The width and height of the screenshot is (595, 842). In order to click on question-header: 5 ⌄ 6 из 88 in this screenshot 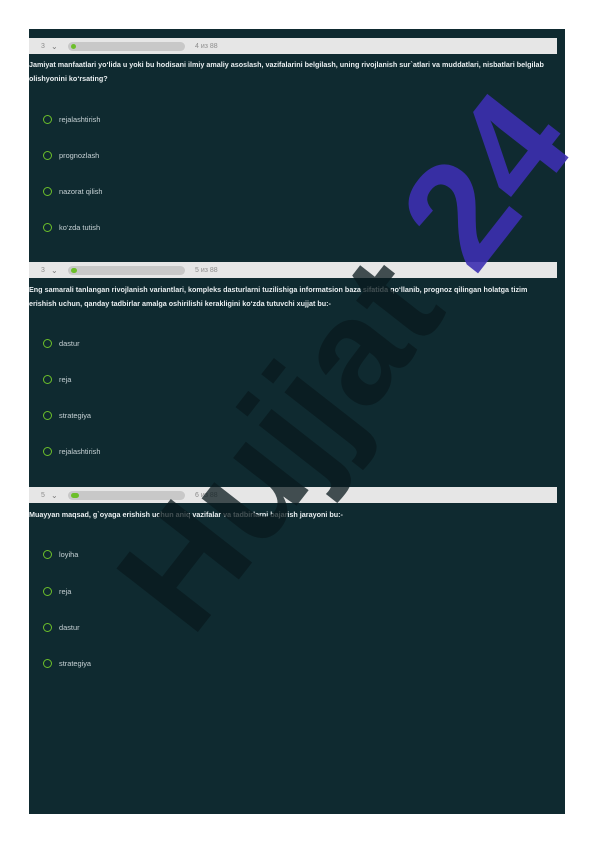, I will do `click(293, 495)`.